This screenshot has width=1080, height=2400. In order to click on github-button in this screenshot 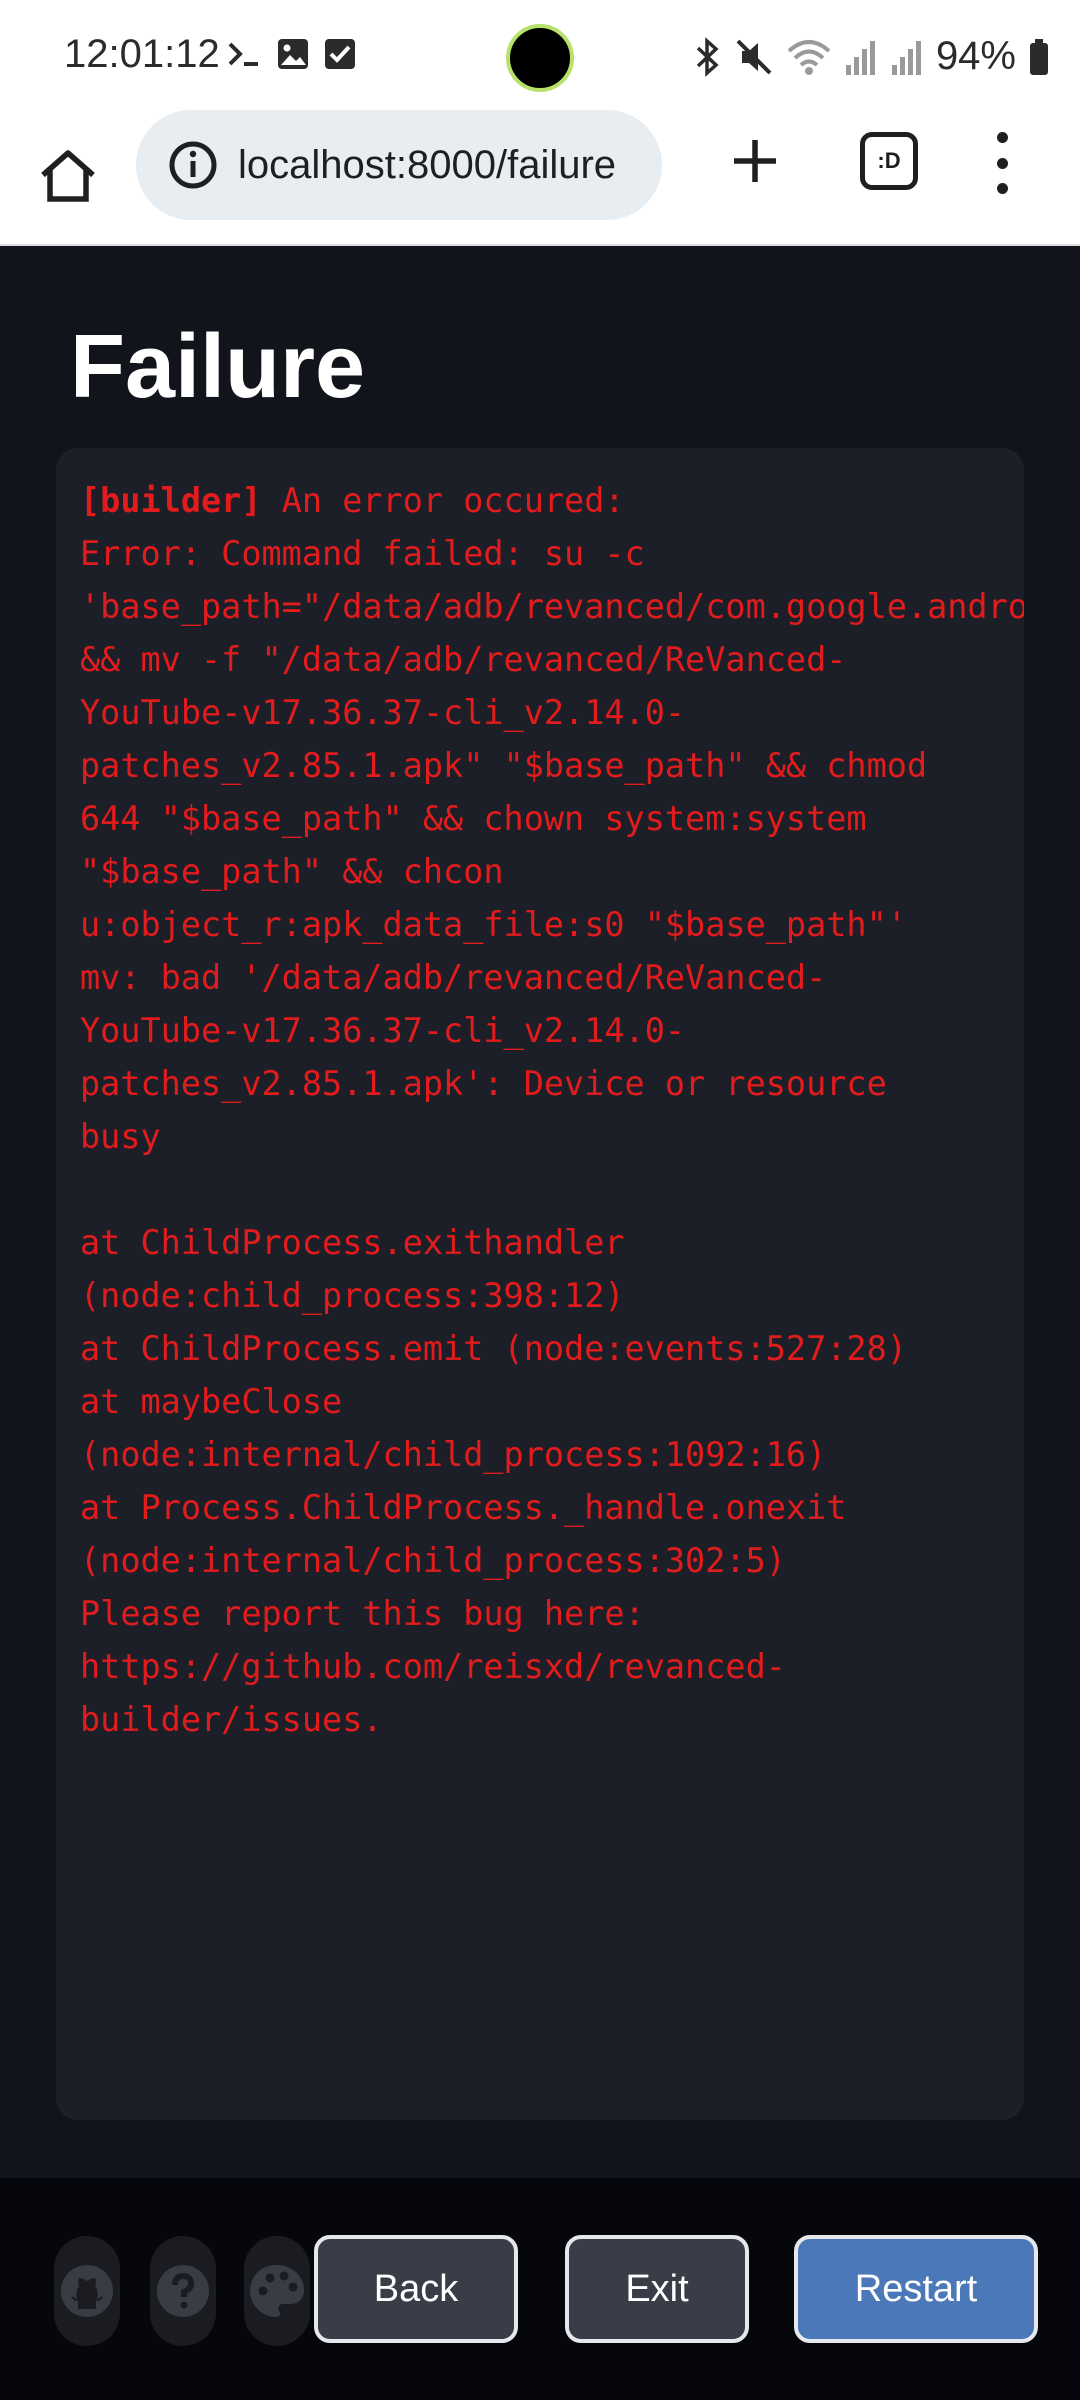, I will do `click(87, 2291)`.